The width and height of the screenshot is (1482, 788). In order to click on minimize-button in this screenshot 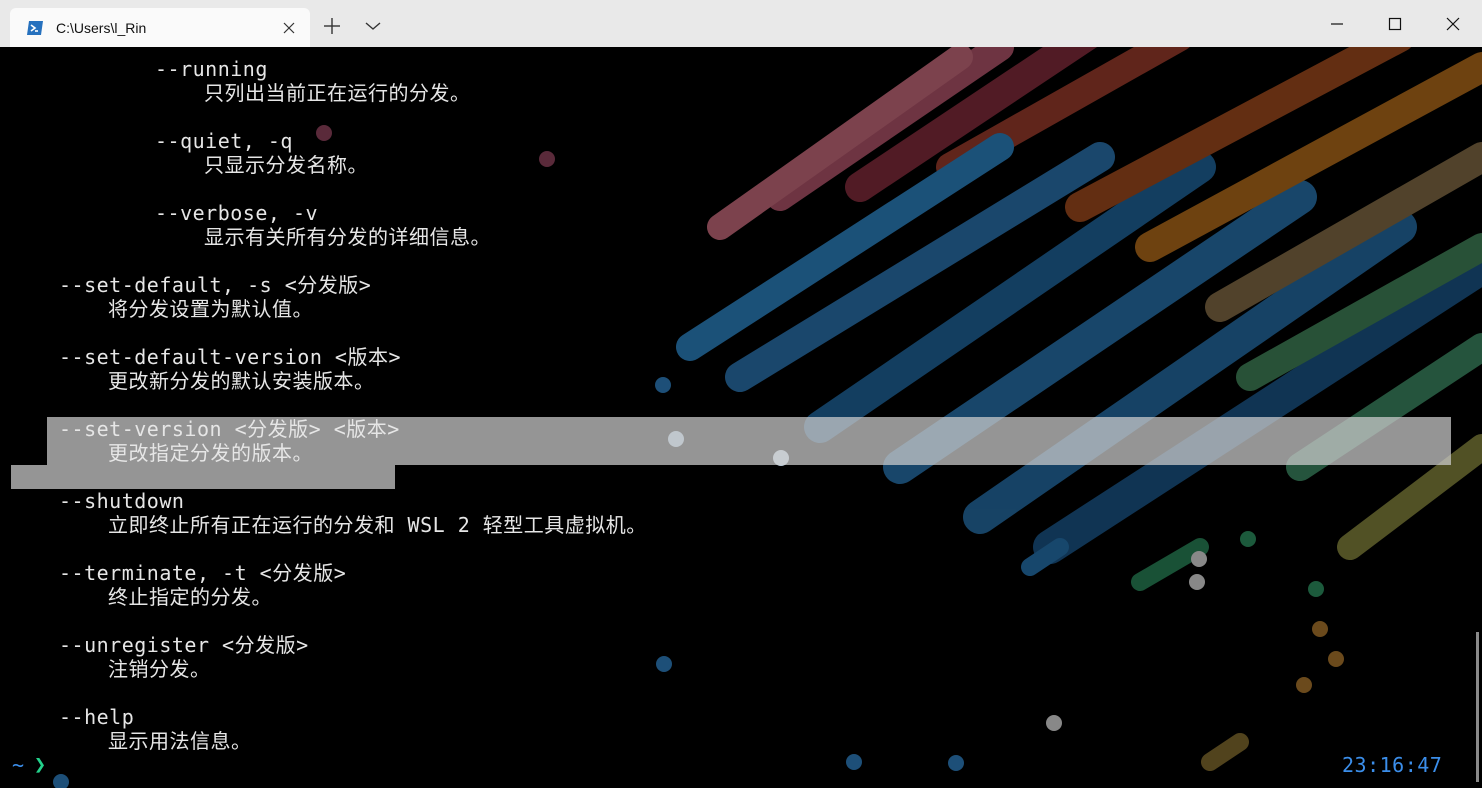, I will do `click(1337, 23)`.